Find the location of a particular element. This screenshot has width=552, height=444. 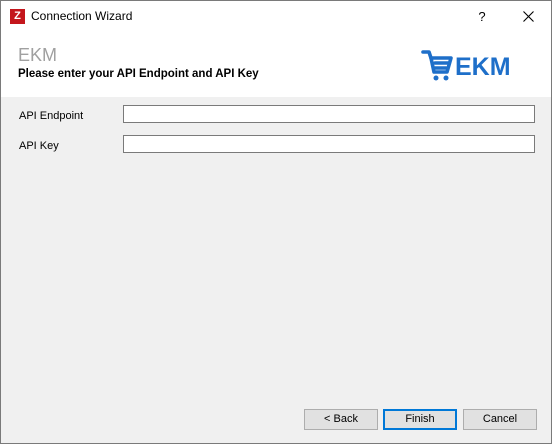

close-icon is located at coordinates (528, 16).